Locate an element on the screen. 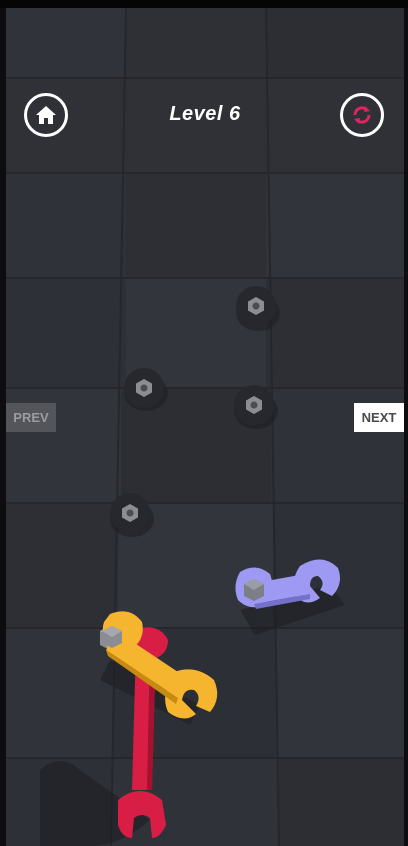 Image resolution: width=408 pixels, height=846 pixels. home-icon is located at coordinates (46, 115).